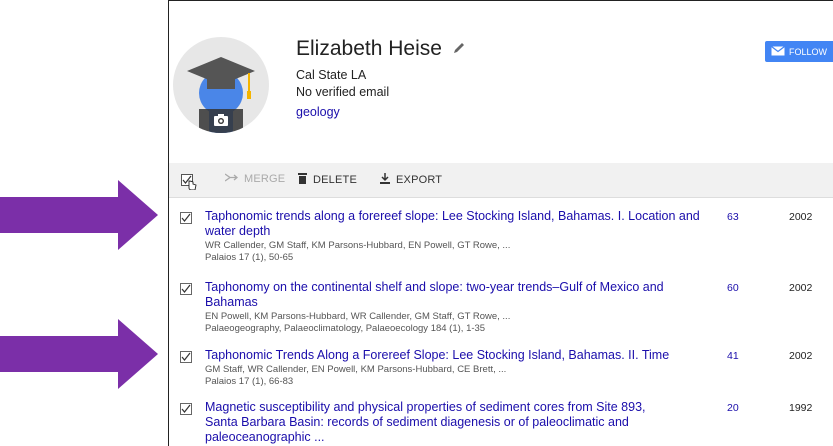  Describe the element at coordinates (231, 179) in the screenshot. I see `merge-icon` at that location.